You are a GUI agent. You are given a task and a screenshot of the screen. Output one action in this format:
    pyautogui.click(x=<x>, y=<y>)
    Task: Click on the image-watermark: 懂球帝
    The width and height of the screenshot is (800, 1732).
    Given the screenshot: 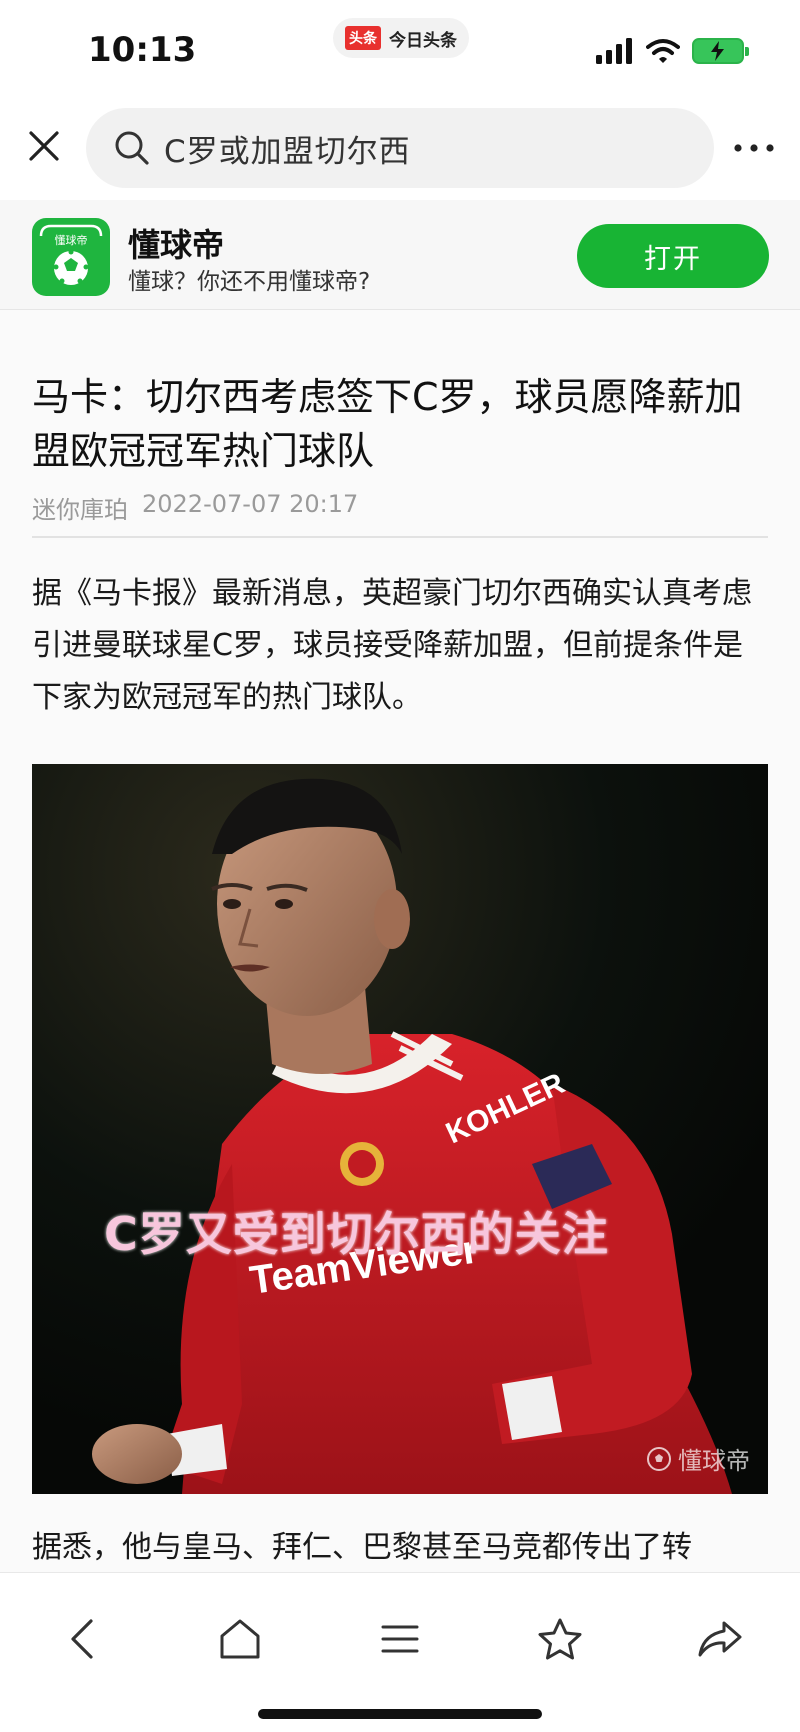 What is the action you would take?
    pyautogui.click(x=698, y=1458)
    